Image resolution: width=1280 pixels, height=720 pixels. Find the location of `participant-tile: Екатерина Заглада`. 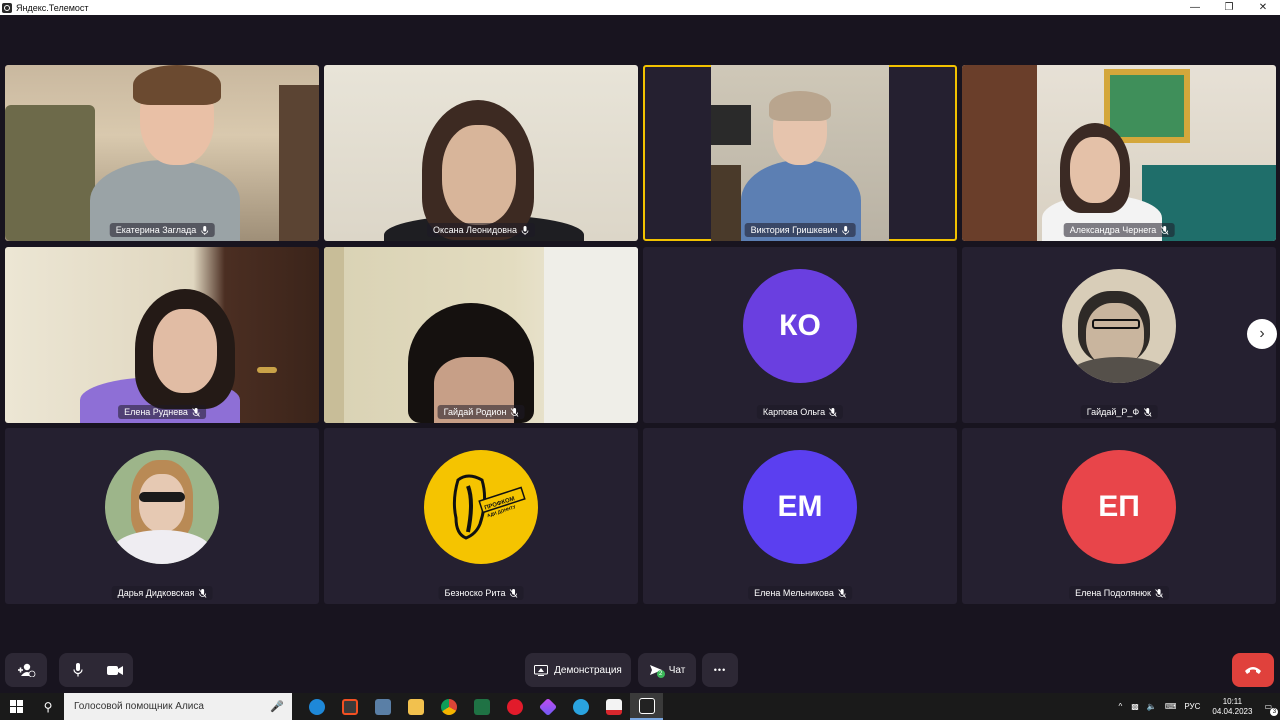

participant-tile: Екатерина Заглада is located at coordinates (162, 153).